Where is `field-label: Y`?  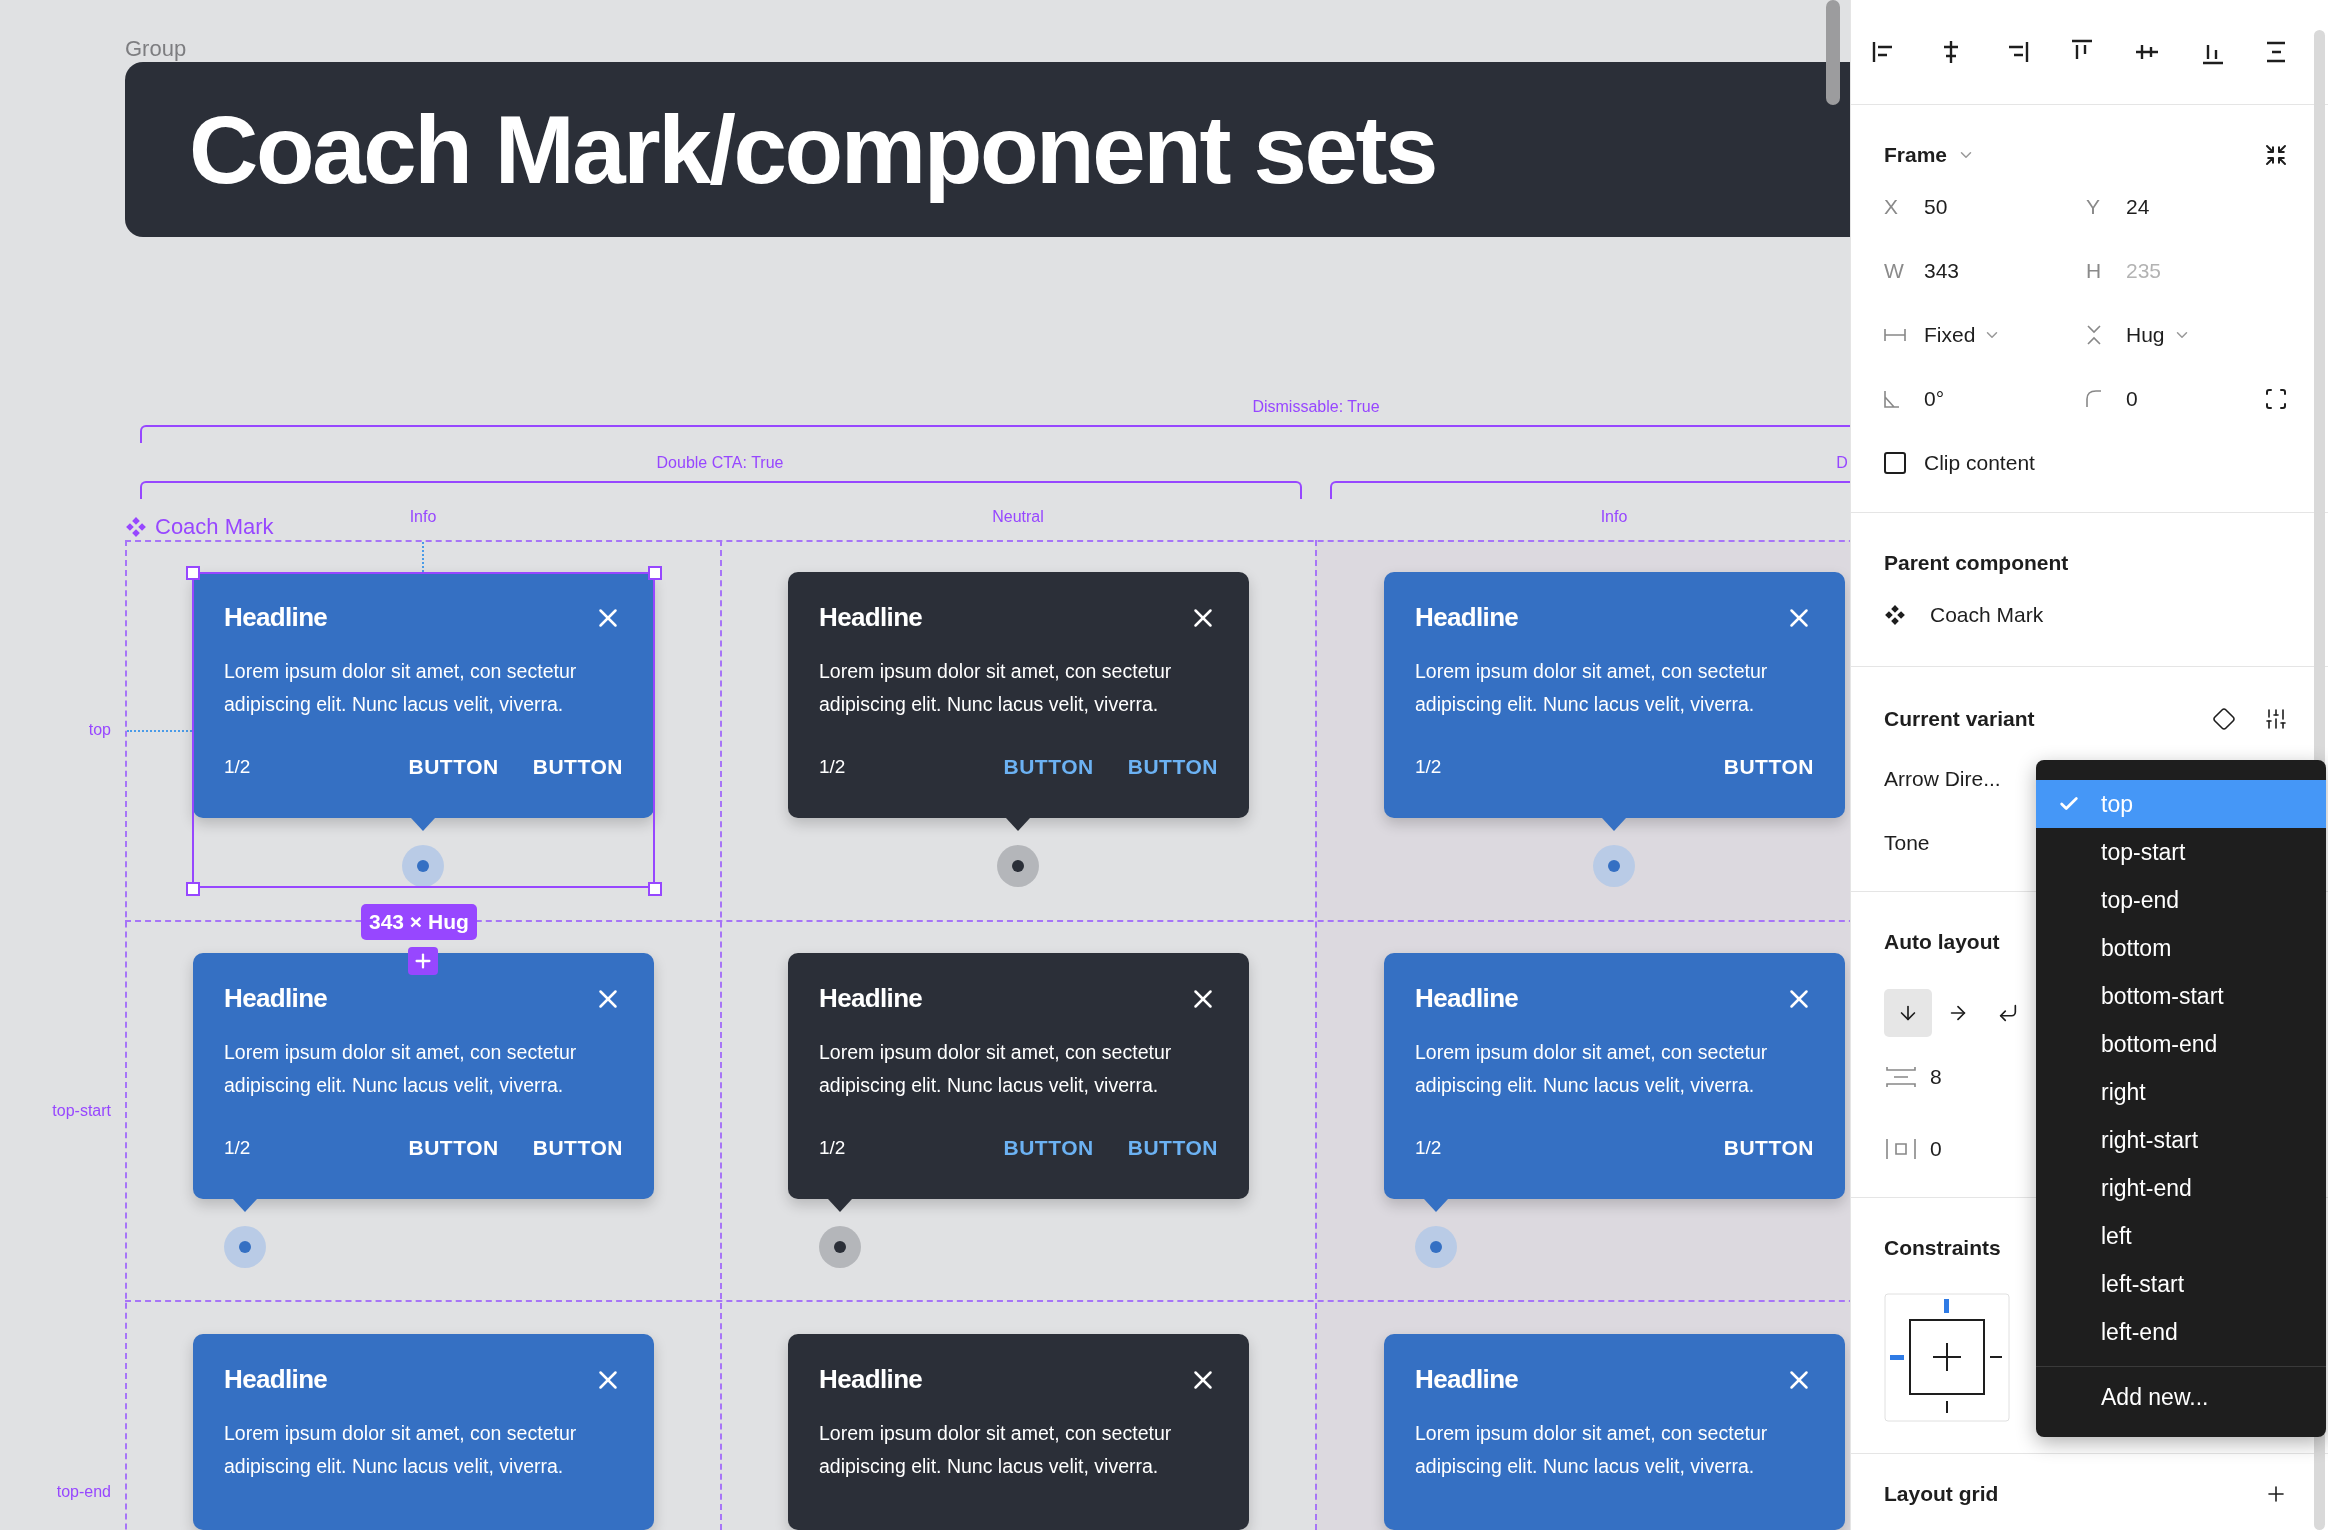 field-label: Y is located at coordinates (2093, 207).